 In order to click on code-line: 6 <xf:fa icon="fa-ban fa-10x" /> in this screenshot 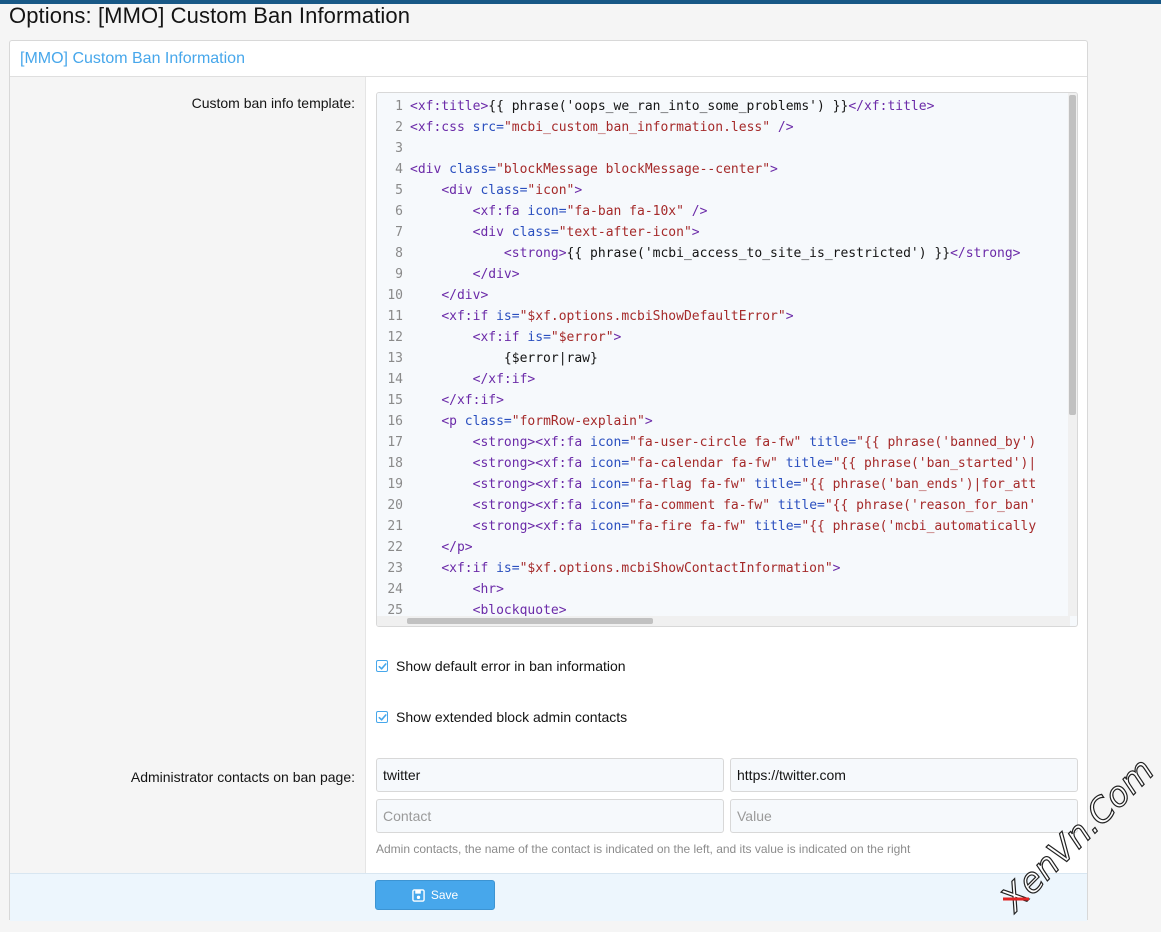, I will do `click(727, 211)`.